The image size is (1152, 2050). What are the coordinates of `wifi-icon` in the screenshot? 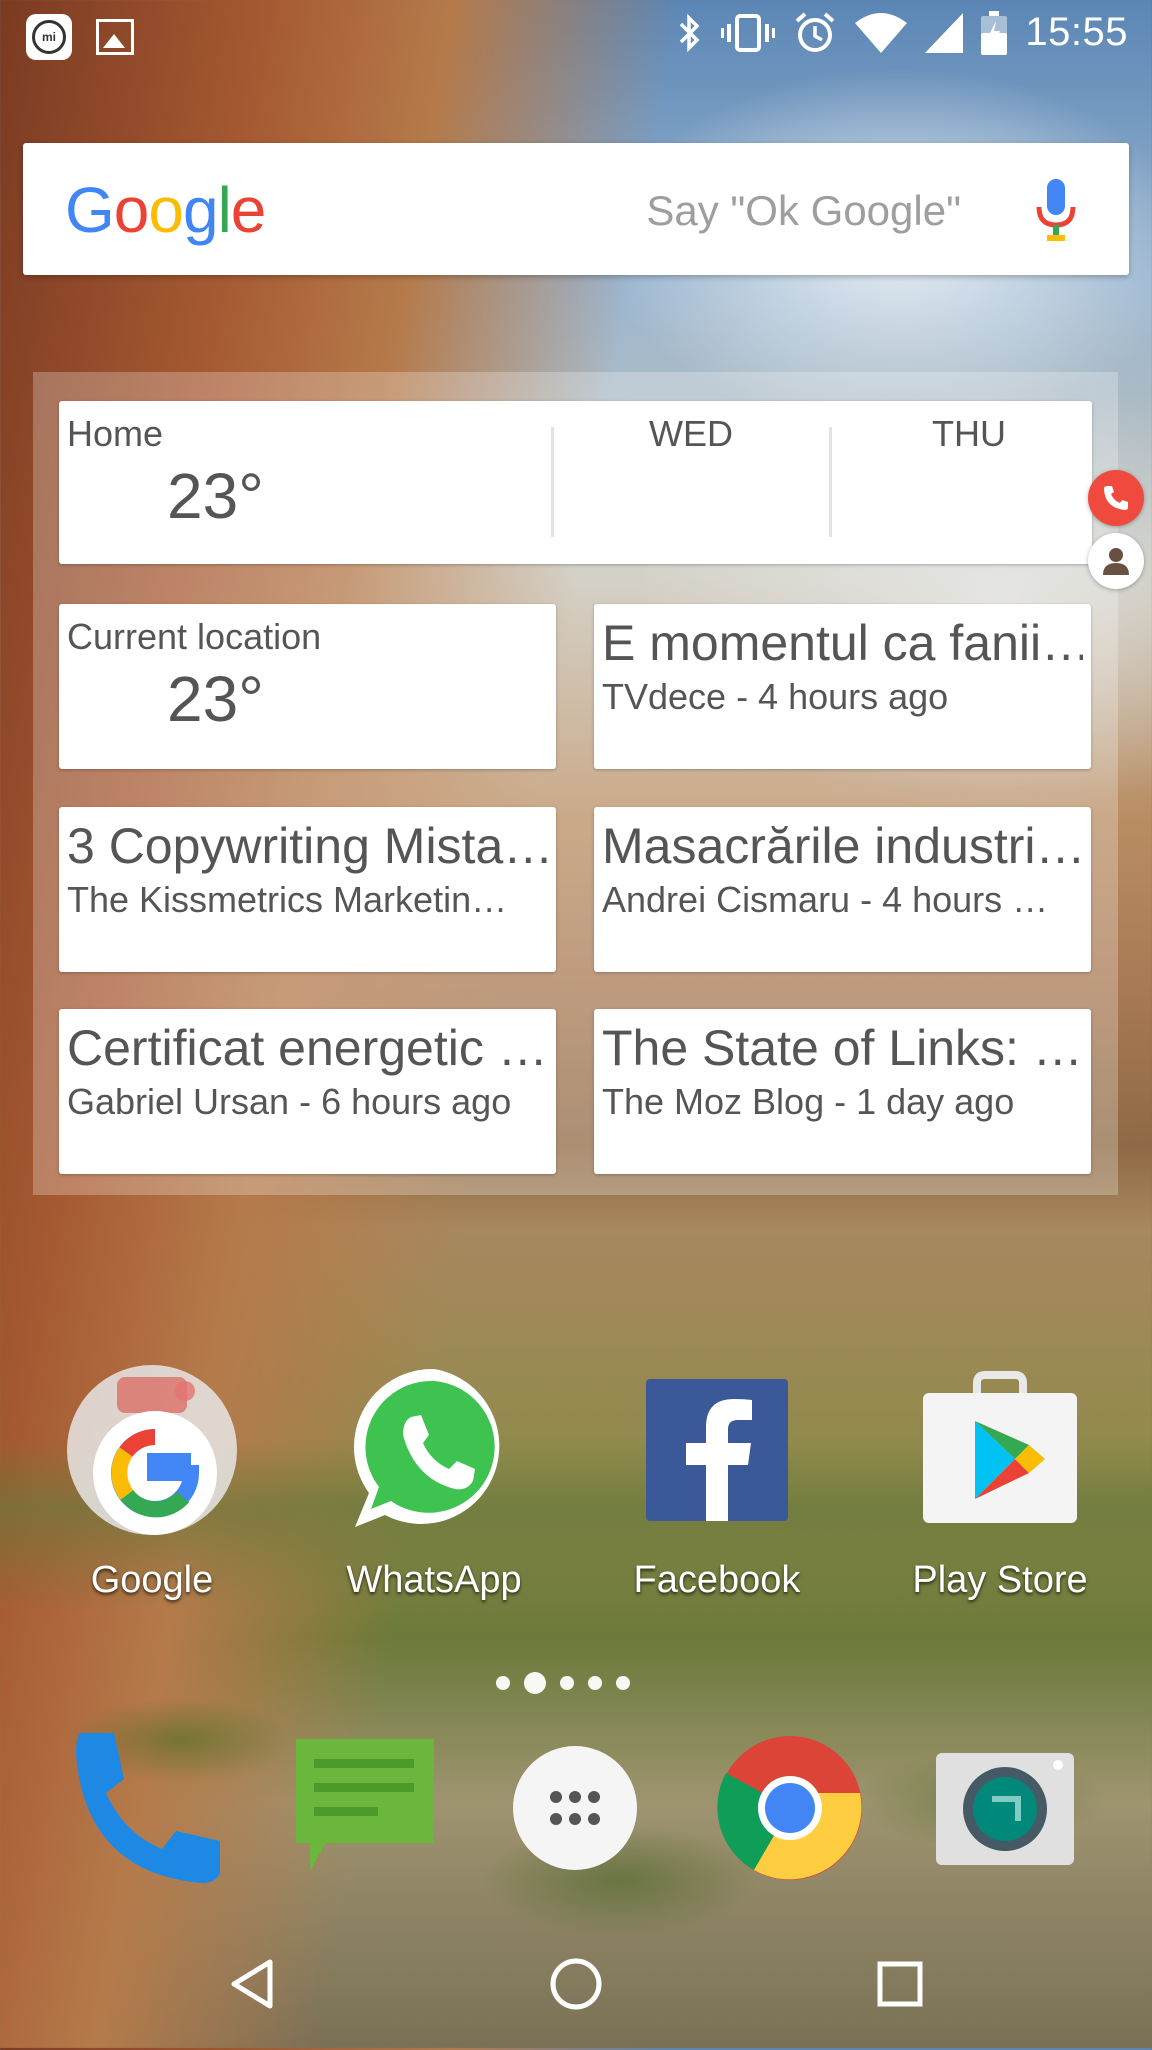 It's located at (881, 32).